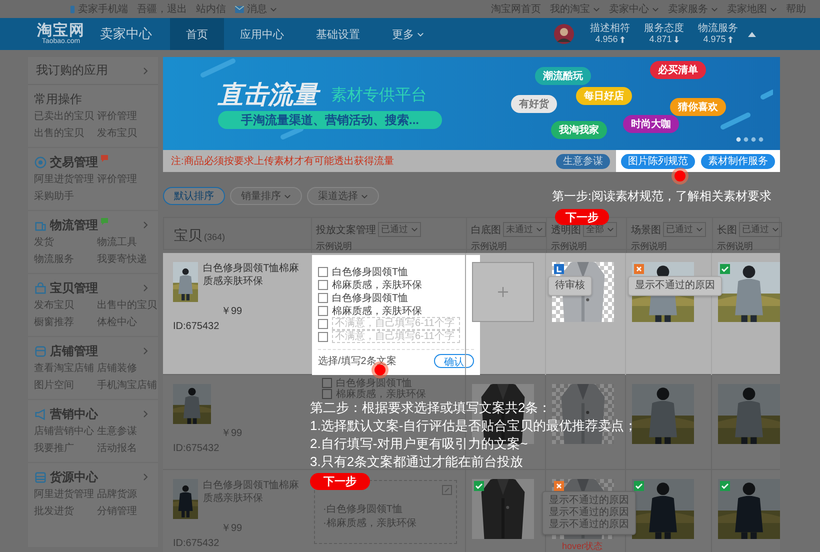  I want to click on logo: 淘宝网, so click(61, 30).